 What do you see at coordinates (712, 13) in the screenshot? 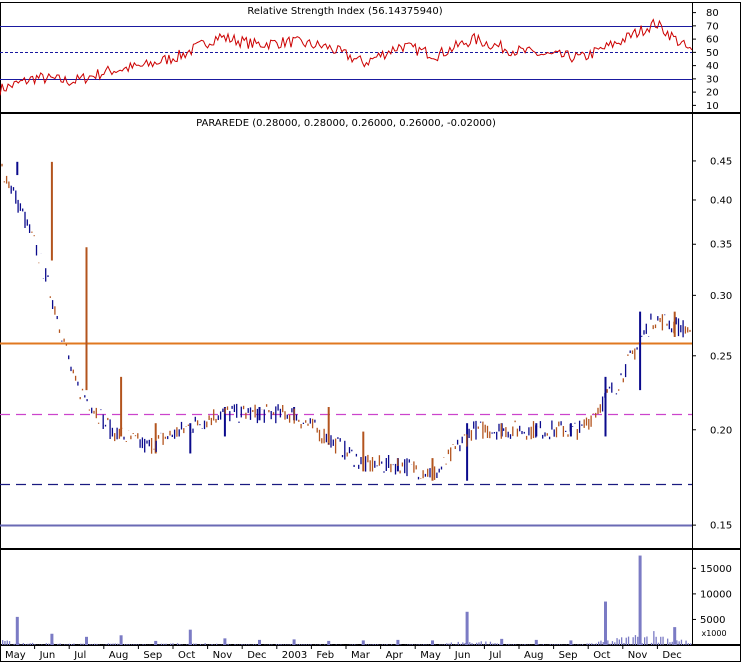
I see `rsi-tick-label: 80` at bounding box center [712, 13].